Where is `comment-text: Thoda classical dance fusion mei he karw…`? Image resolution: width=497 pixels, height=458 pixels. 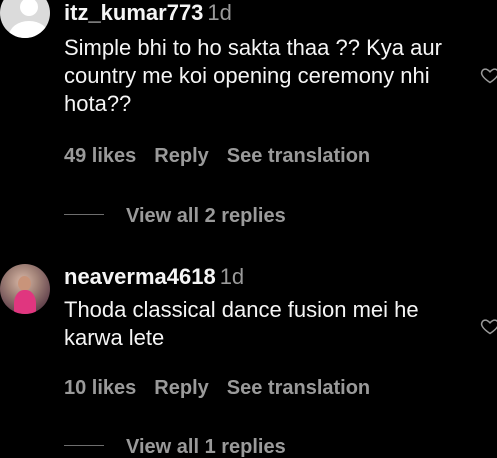
comment-text: Thoda classical dance fusion mei he karw… is located at coordinates (241, 323).